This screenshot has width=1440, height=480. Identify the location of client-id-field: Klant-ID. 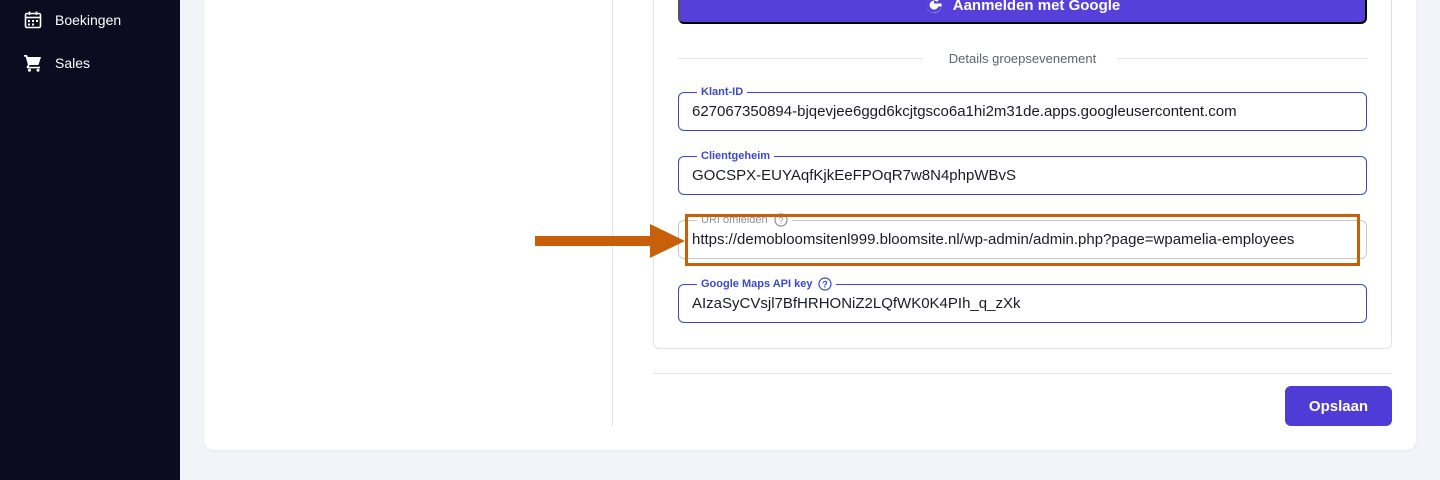
(1022, 108).